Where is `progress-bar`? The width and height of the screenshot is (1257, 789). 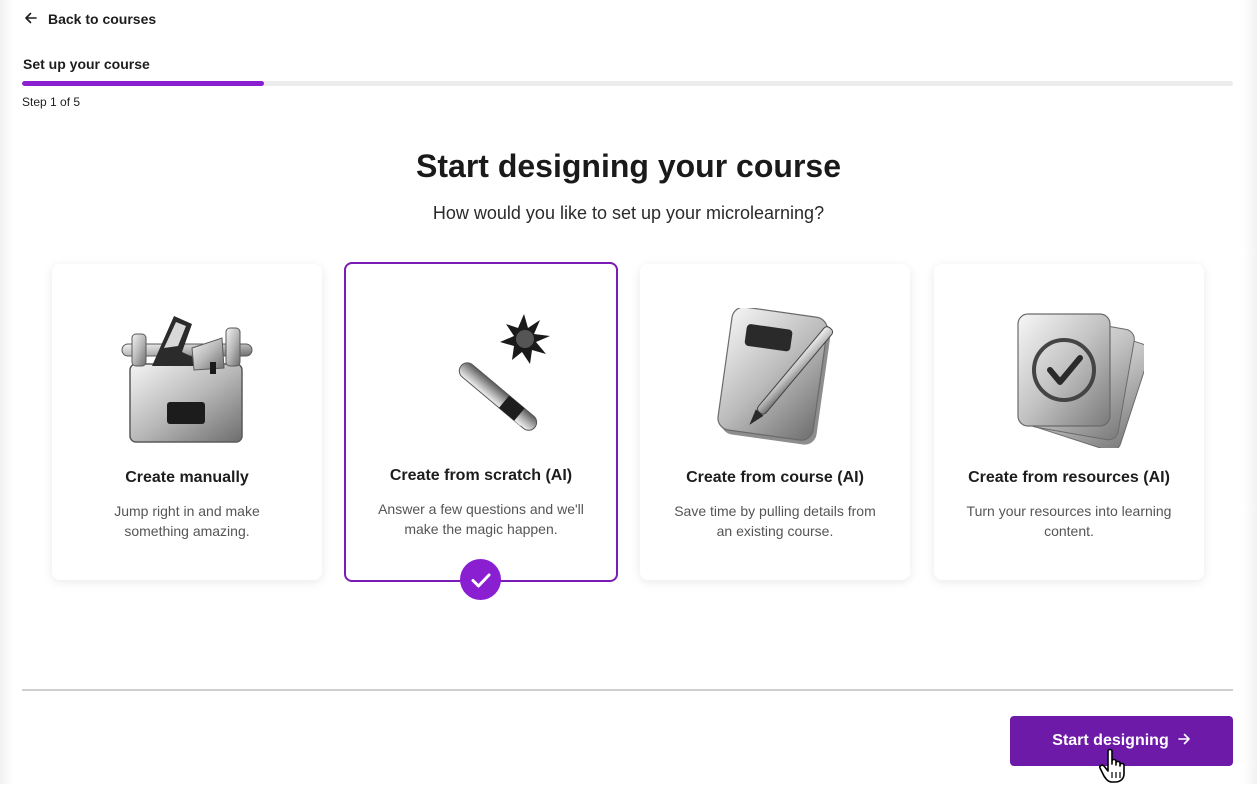 progress-bar is located at coordinates (627, 83).